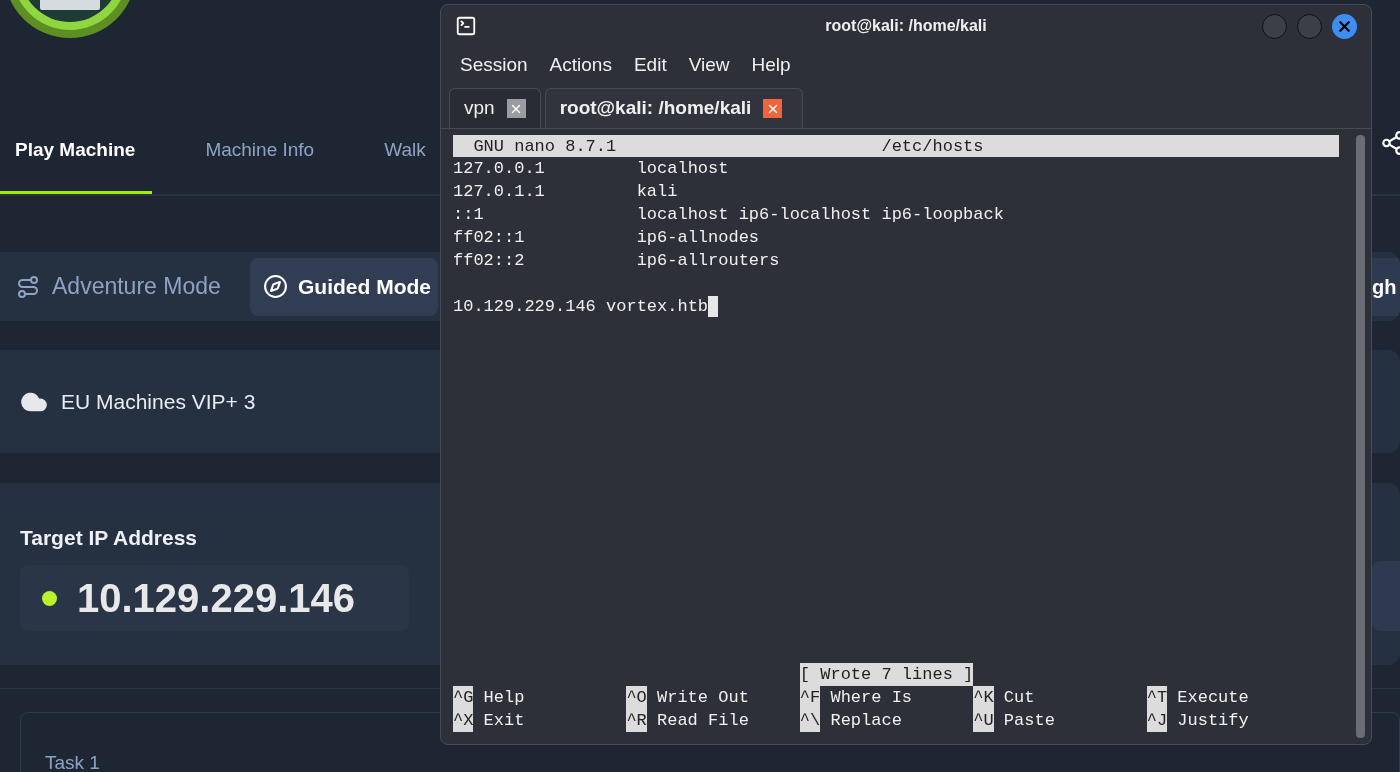 The height and width of the screenshot is (772, 1400). I want to click on host-address: 127.0.0.1, so click(499, 169).